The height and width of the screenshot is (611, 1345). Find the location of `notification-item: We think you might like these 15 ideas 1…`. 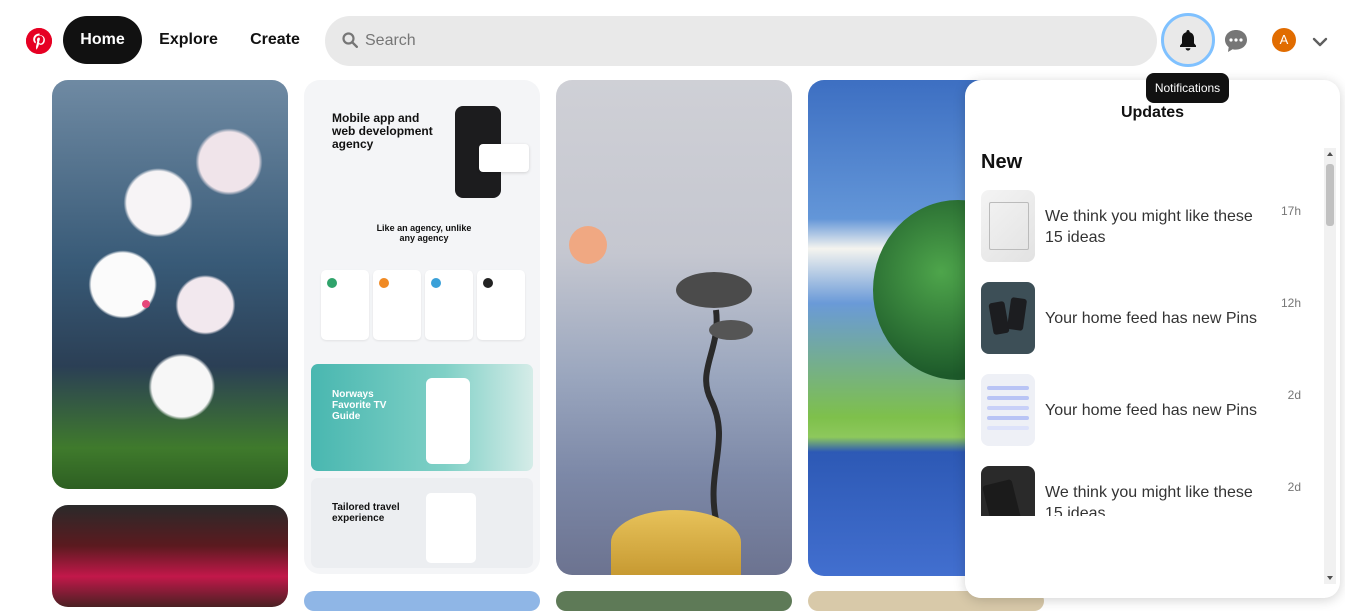

notification-item: We think you might like these 15 ideas 1… is located at coordinates (1141, 226).